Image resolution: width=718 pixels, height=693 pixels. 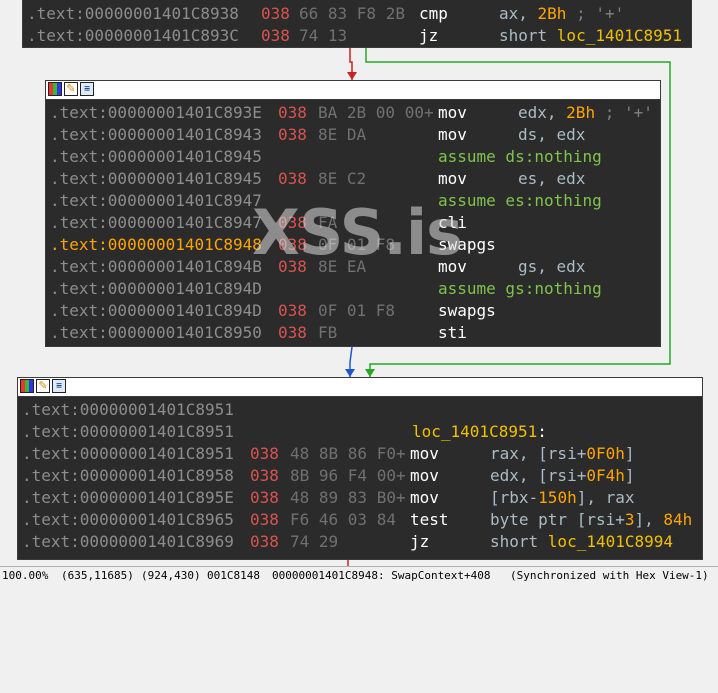 What do you see at coordinates (342, 178) in the screenshot?
I see `opcode-bytes: 8E C2` at bounding box center [342, 178].